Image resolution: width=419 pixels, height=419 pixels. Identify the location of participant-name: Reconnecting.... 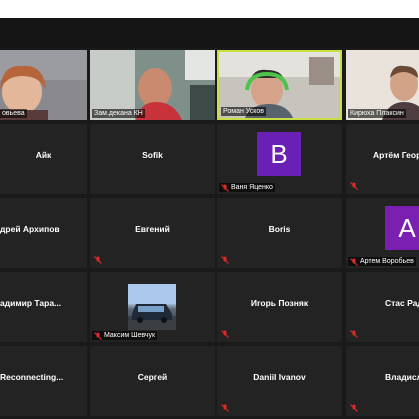
(32, 377).